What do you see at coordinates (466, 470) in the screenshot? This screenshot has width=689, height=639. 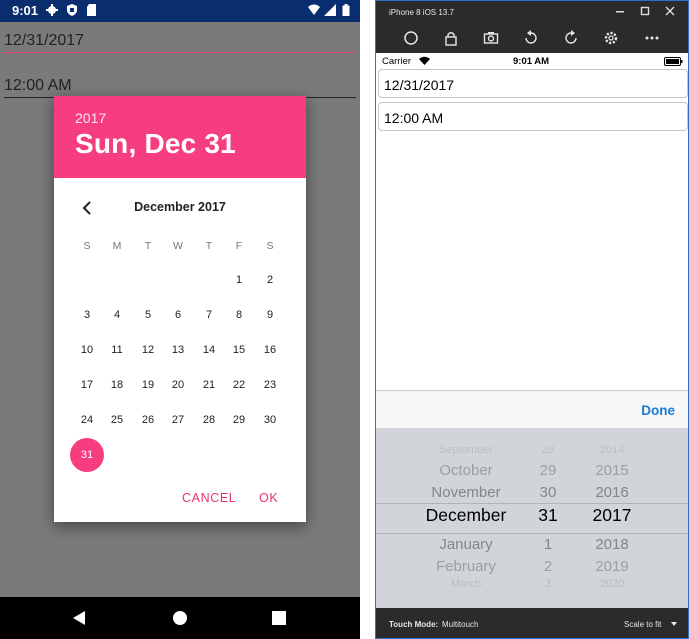 I see `picker-month-option: October` at bounding box center [466, 470].